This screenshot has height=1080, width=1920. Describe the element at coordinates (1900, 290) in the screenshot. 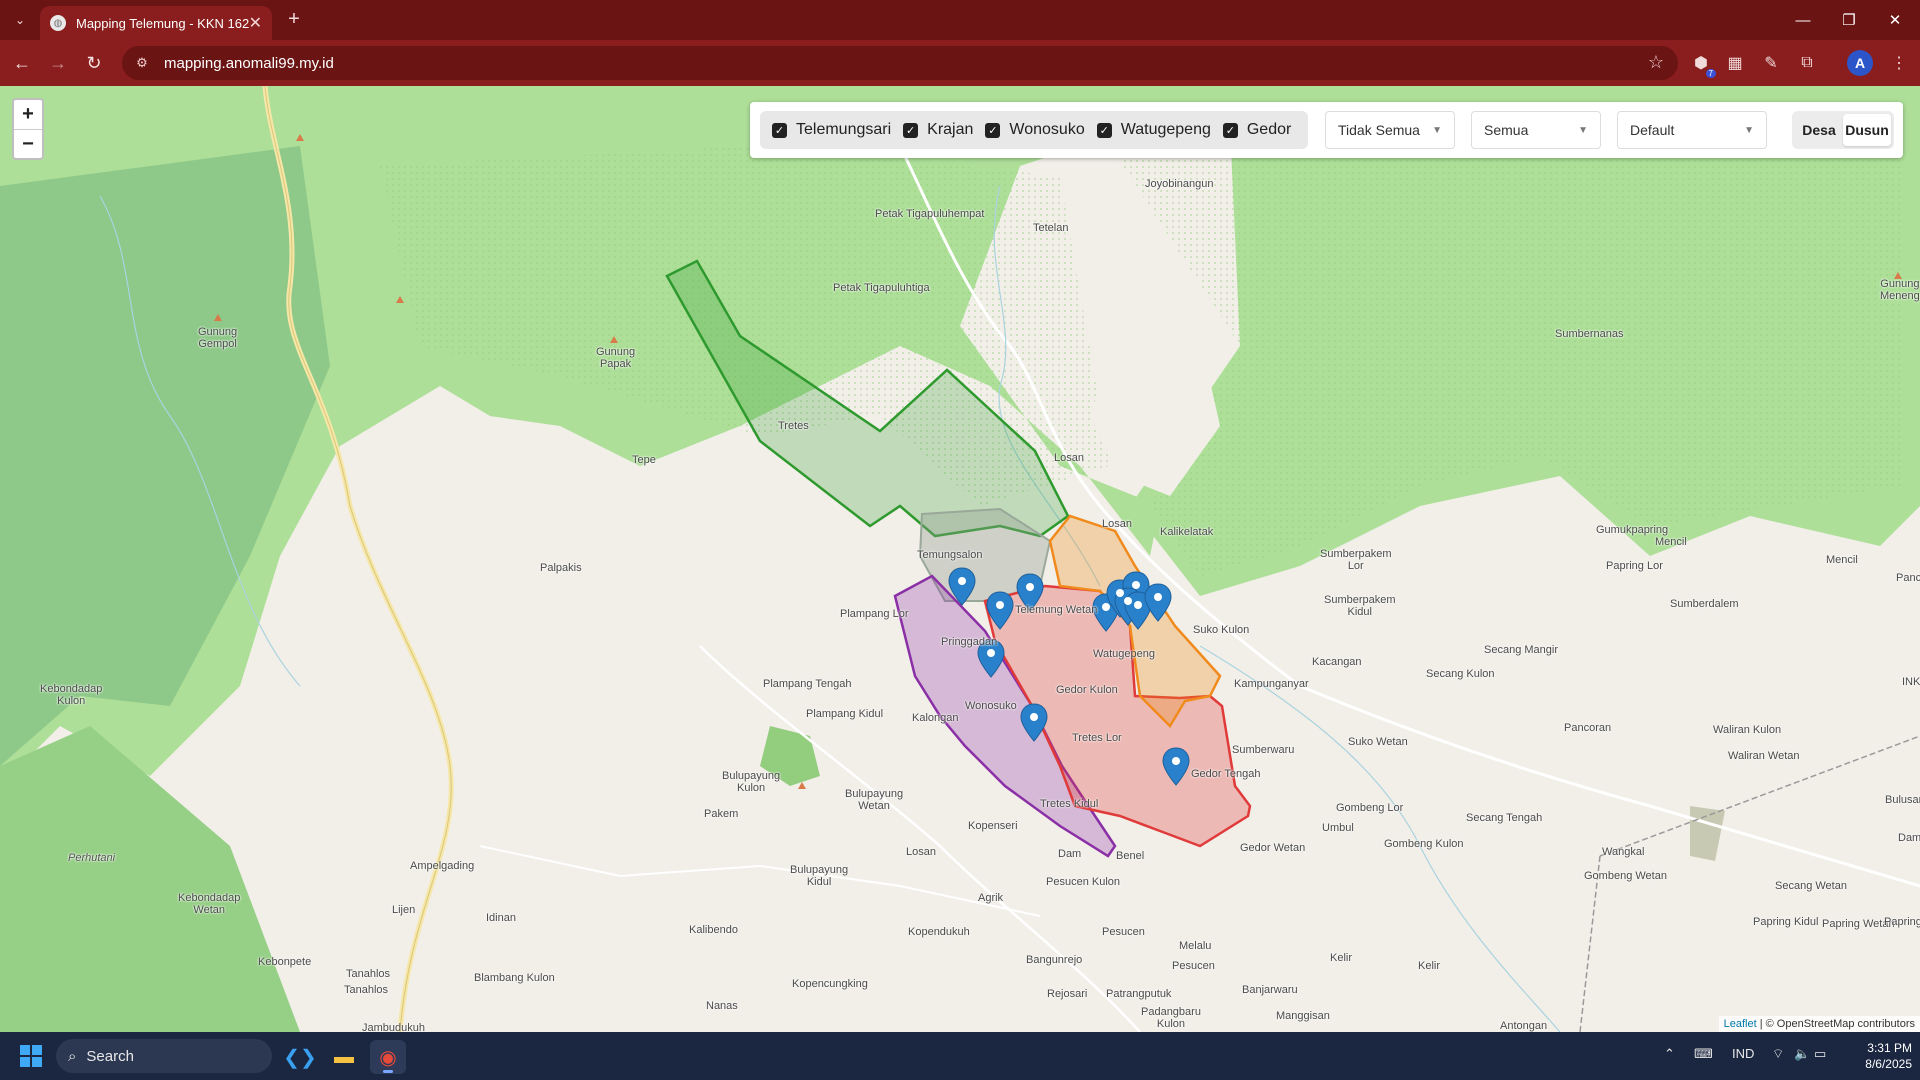

I see `place-label: Gunung Meneng` at that location.